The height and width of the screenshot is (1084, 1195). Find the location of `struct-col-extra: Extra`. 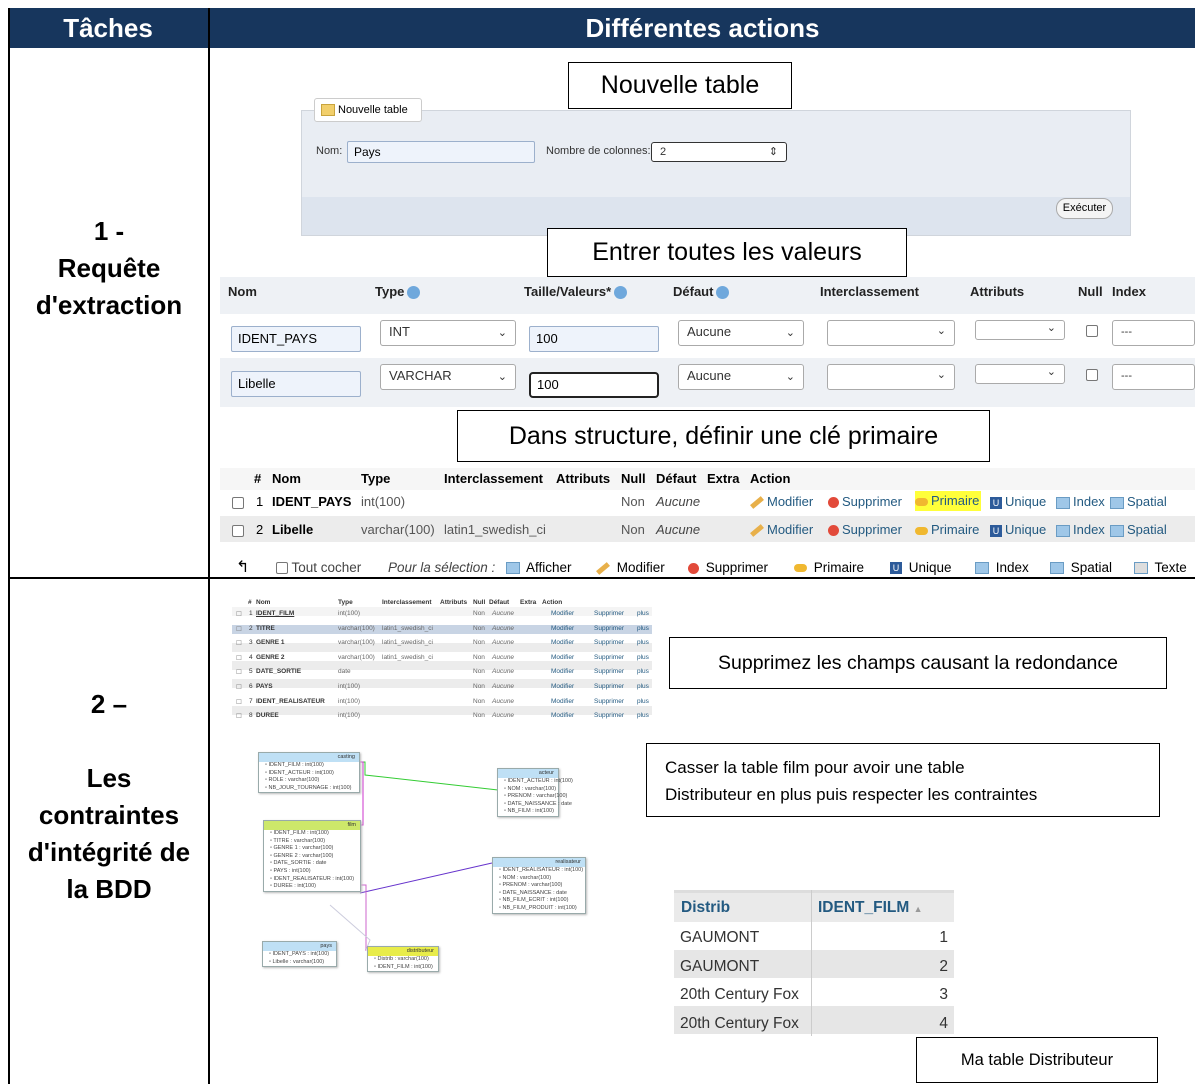

struct-col-extra: Extra is located at coordinates (723, 478).